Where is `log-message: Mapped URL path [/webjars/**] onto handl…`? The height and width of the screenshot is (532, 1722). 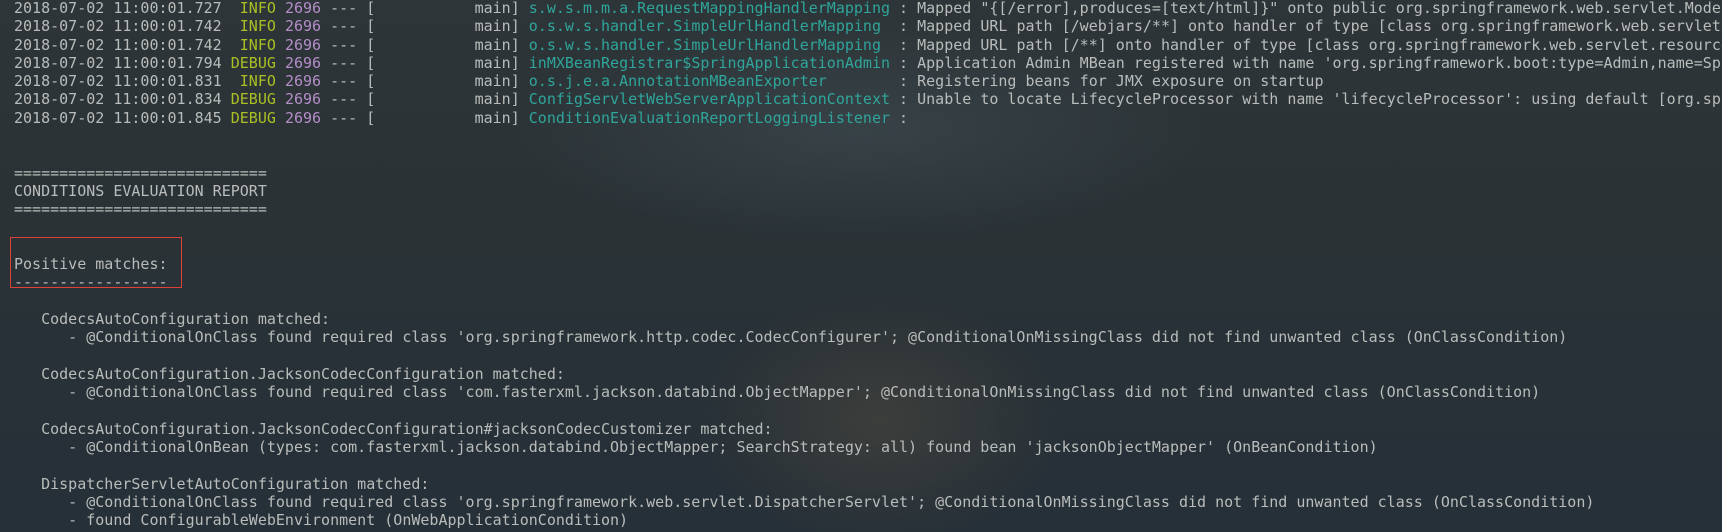 log-message: Mapped URL path [/webjars/**] onto handl… is located at coordinates (1319, 26).